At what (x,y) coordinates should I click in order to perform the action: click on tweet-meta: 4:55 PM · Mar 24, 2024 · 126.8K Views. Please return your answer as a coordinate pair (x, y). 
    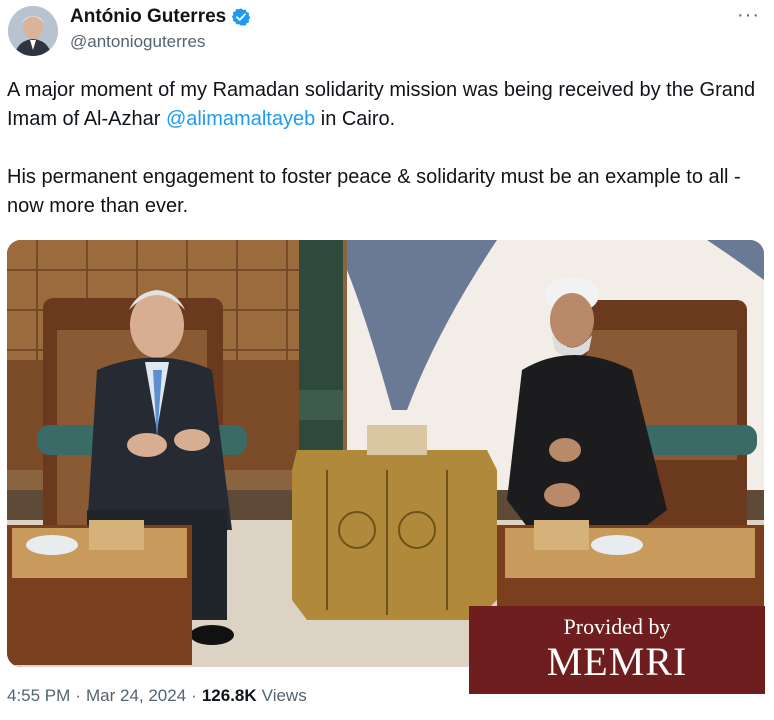
    Looking at the image, I should click on (157, 696).